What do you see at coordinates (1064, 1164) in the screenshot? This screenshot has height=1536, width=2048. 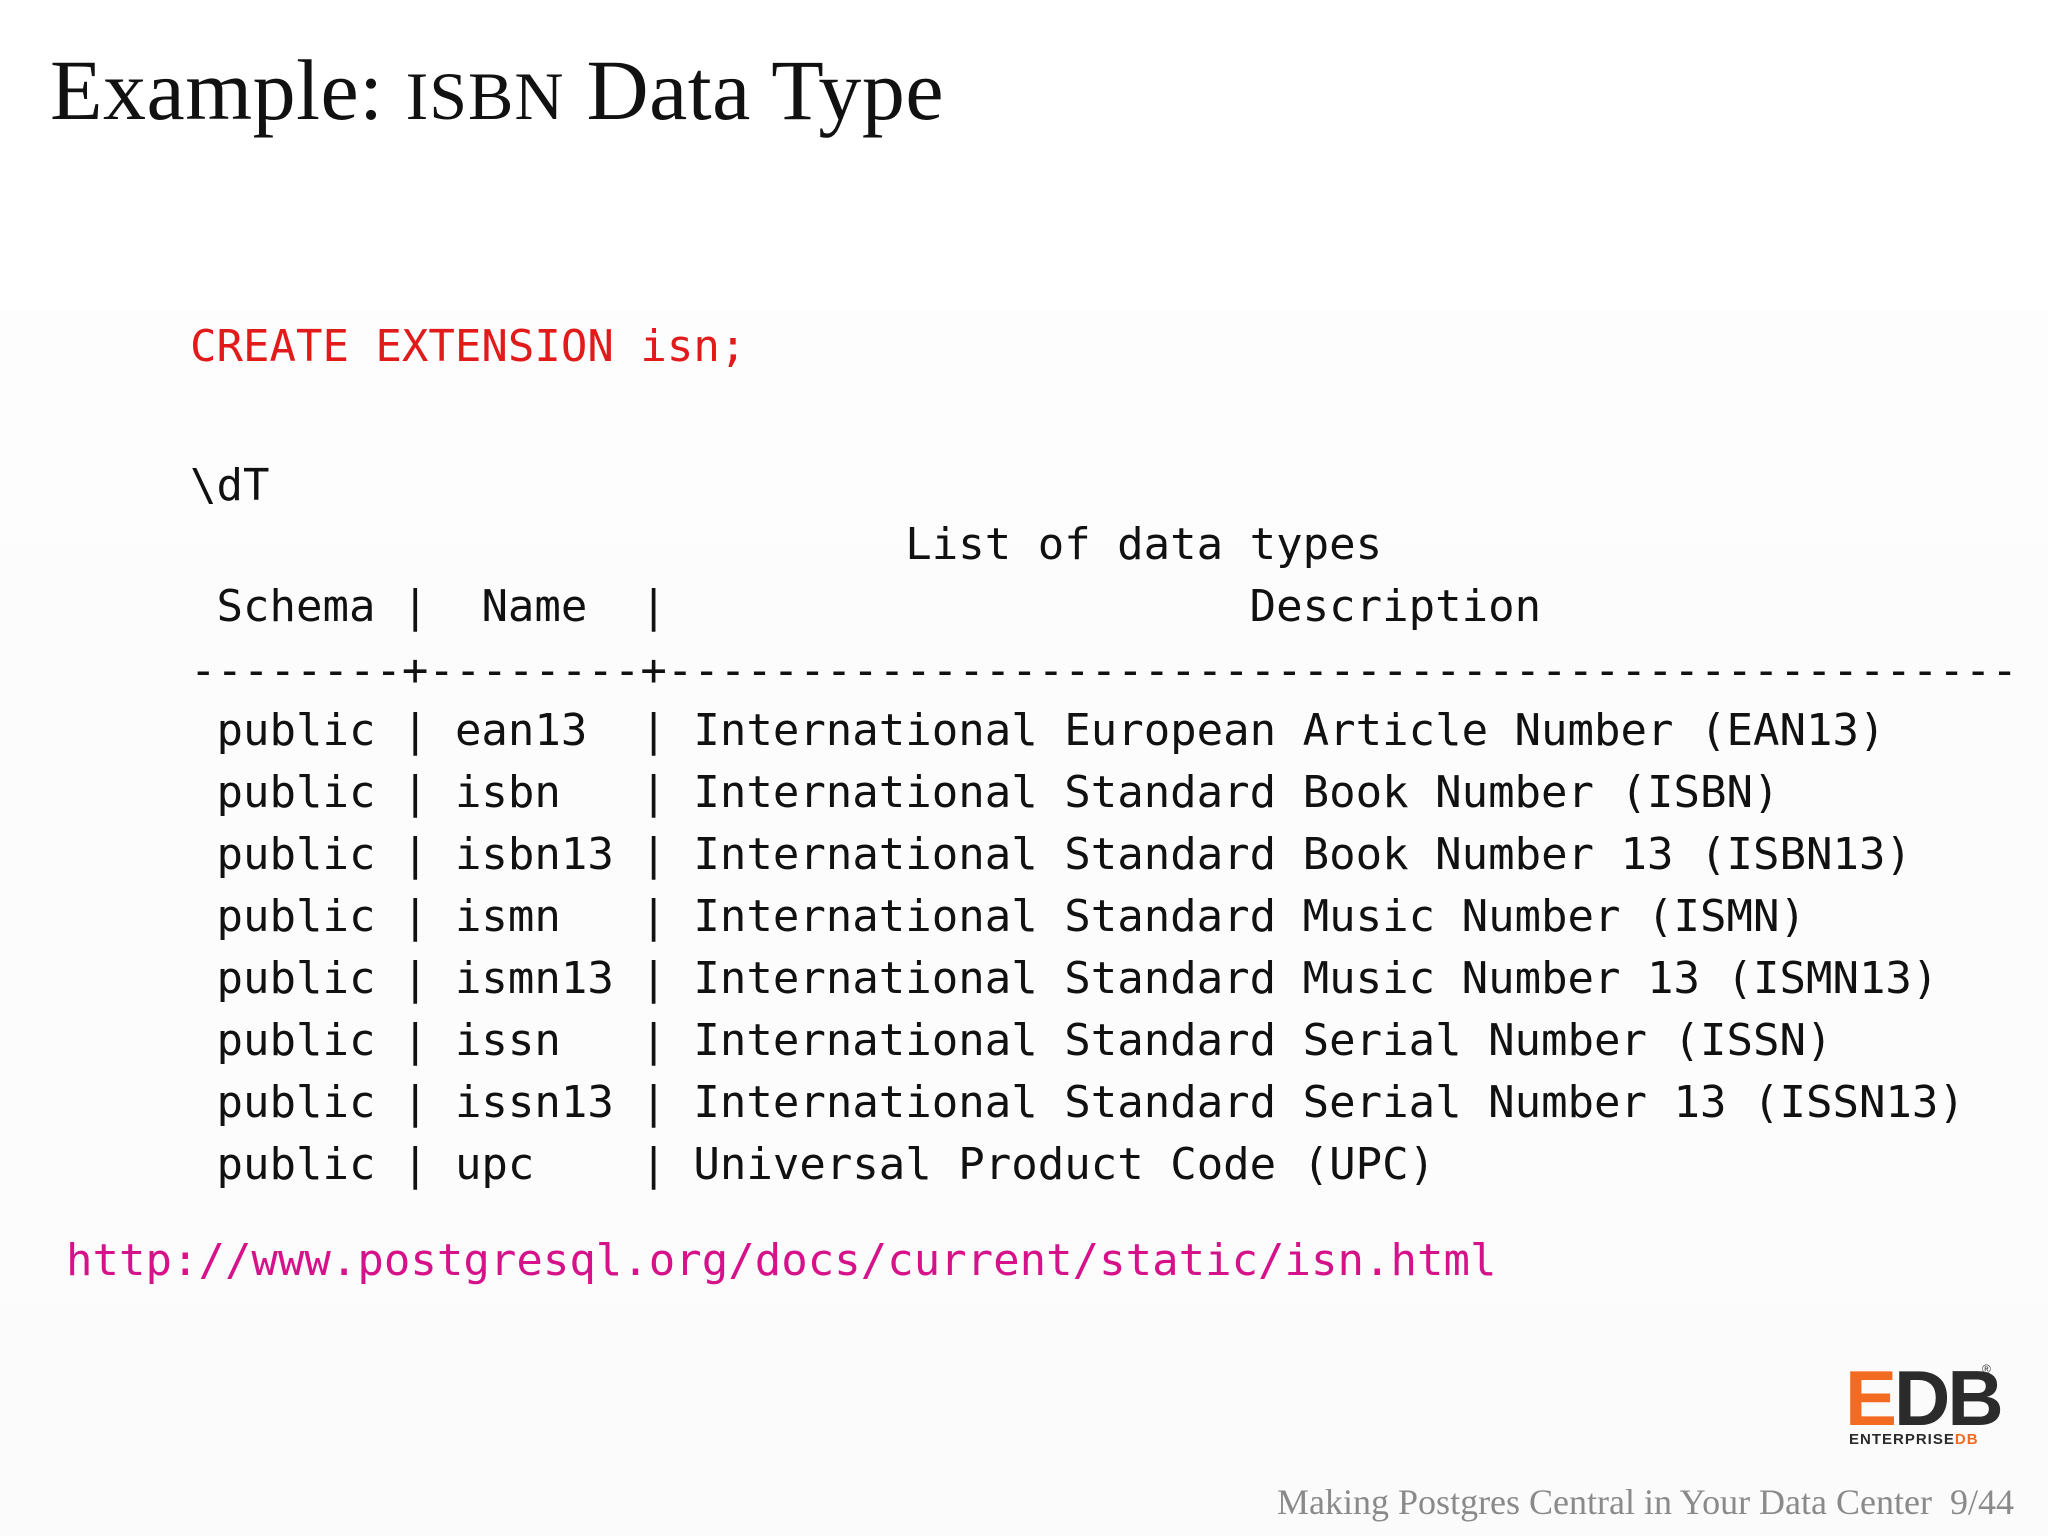 I see `row-description: Universal Product Code (UPC)` at bounding box center [1064, 1164].